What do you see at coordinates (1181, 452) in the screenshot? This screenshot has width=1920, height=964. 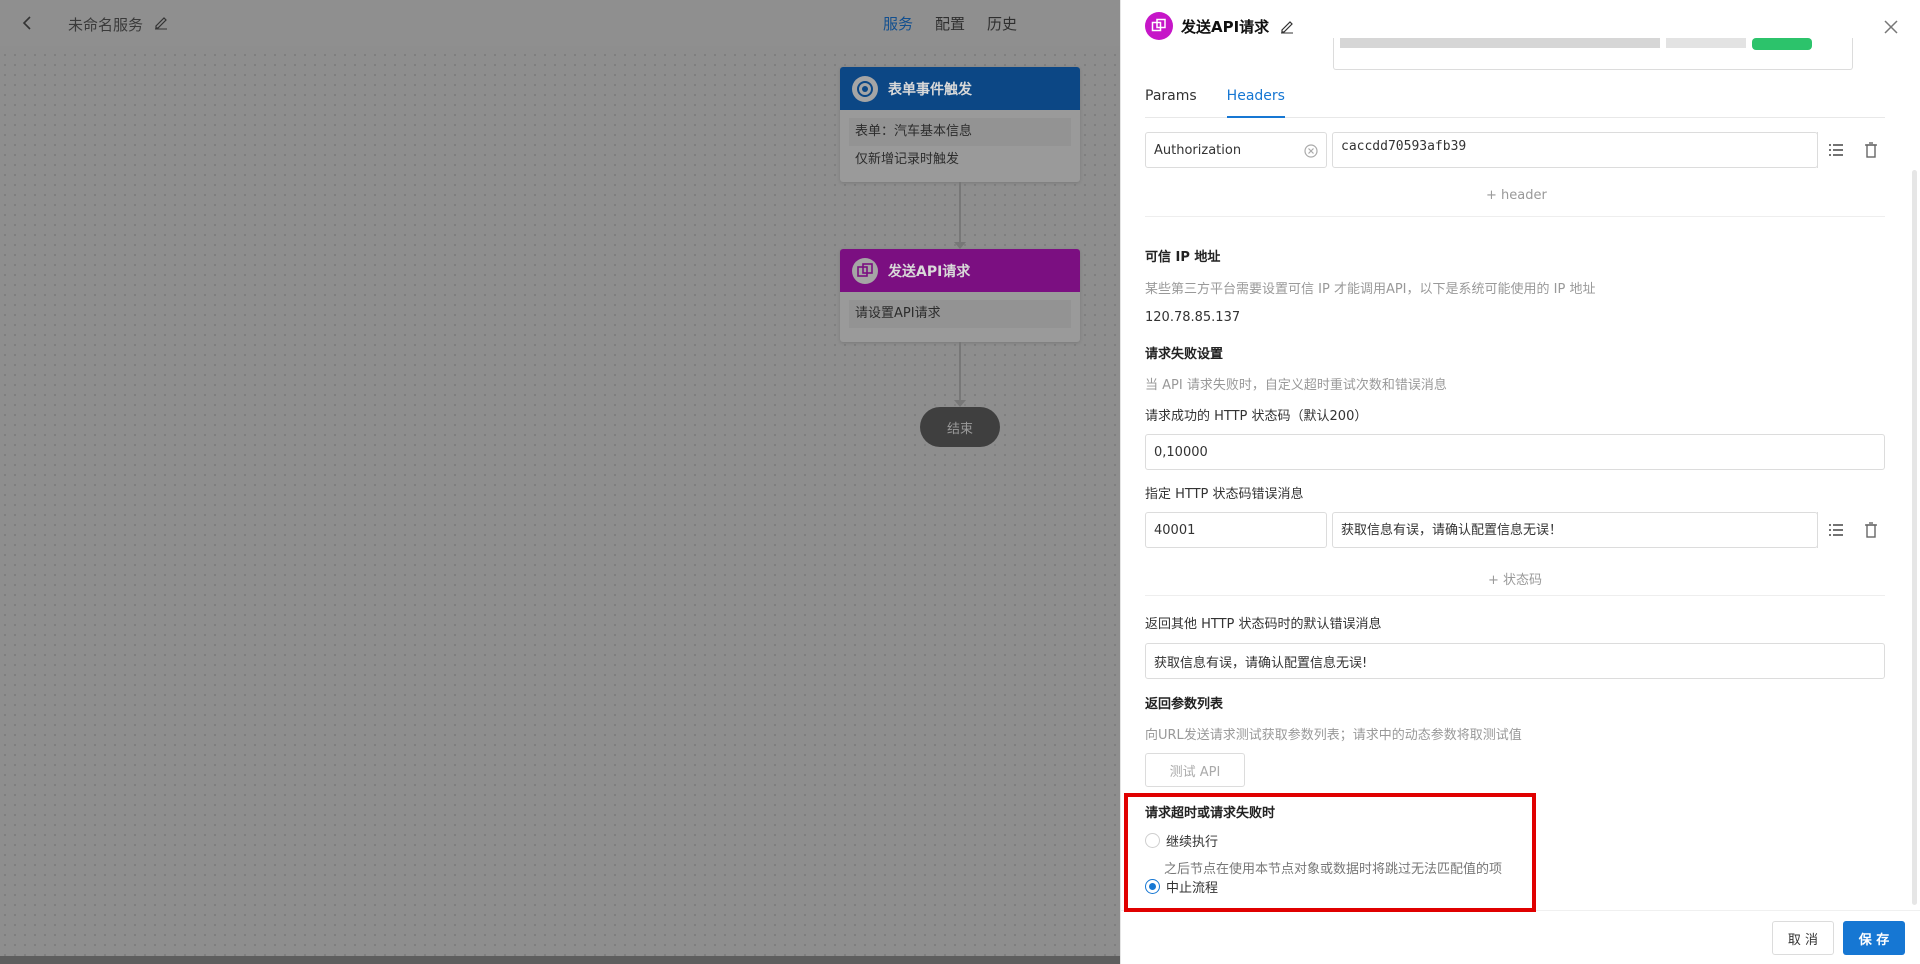 I see `success-code-value: 0,10000` at bounding box center [1181, 452].